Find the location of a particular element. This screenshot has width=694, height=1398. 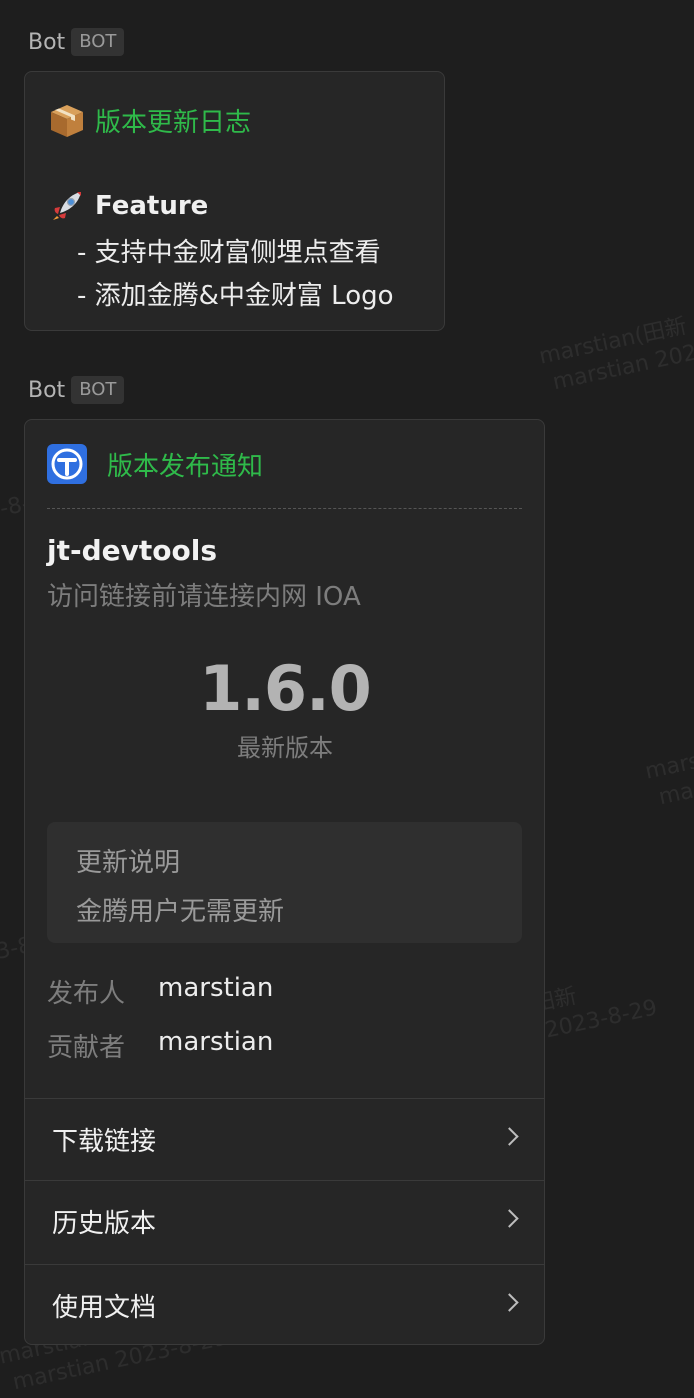

publisher-value: marstian is located at coordinates (215, 988).